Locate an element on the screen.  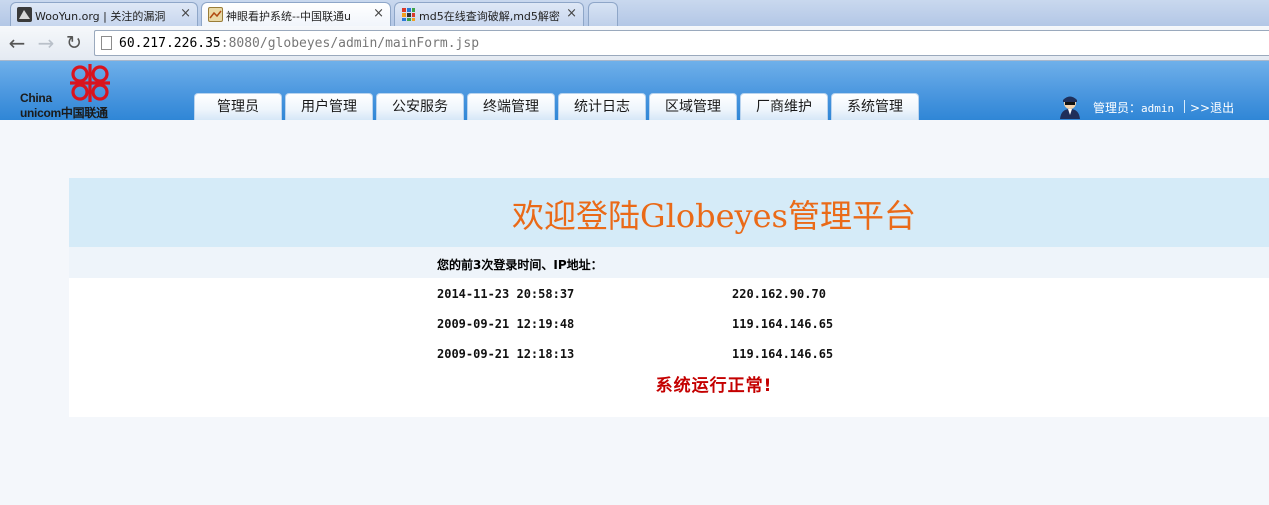
back-arrow-icon: ← is located at coordinates (17, 43).